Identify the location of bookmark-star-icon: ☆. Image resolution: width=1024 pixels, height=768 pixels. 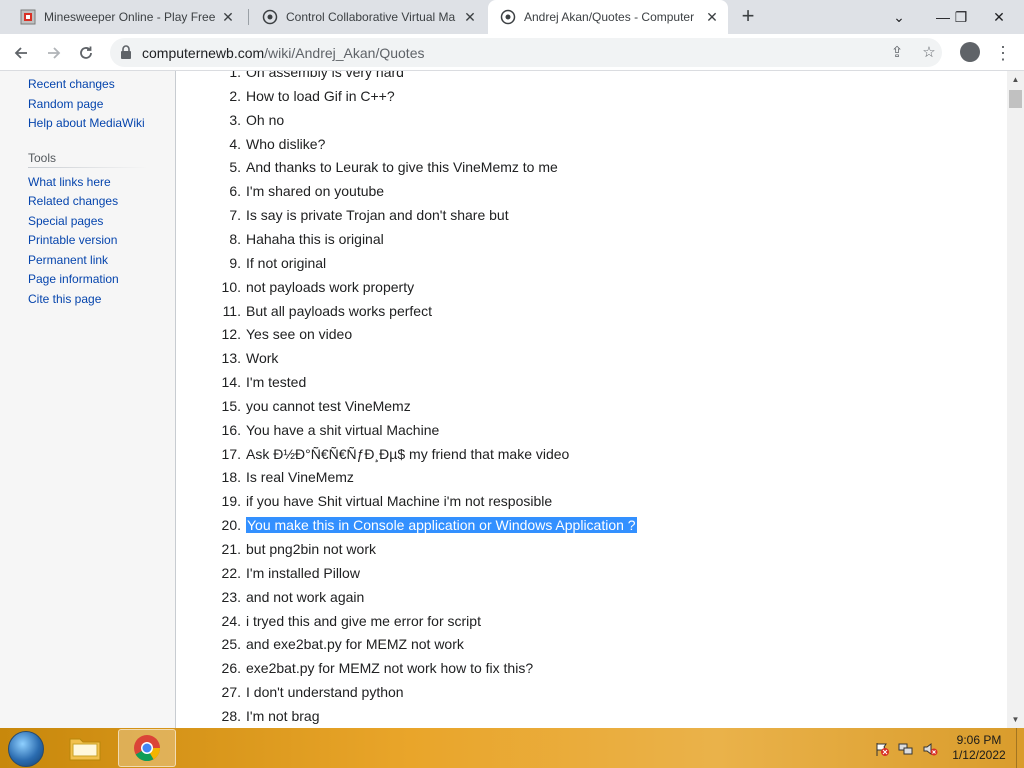
(929, 53).